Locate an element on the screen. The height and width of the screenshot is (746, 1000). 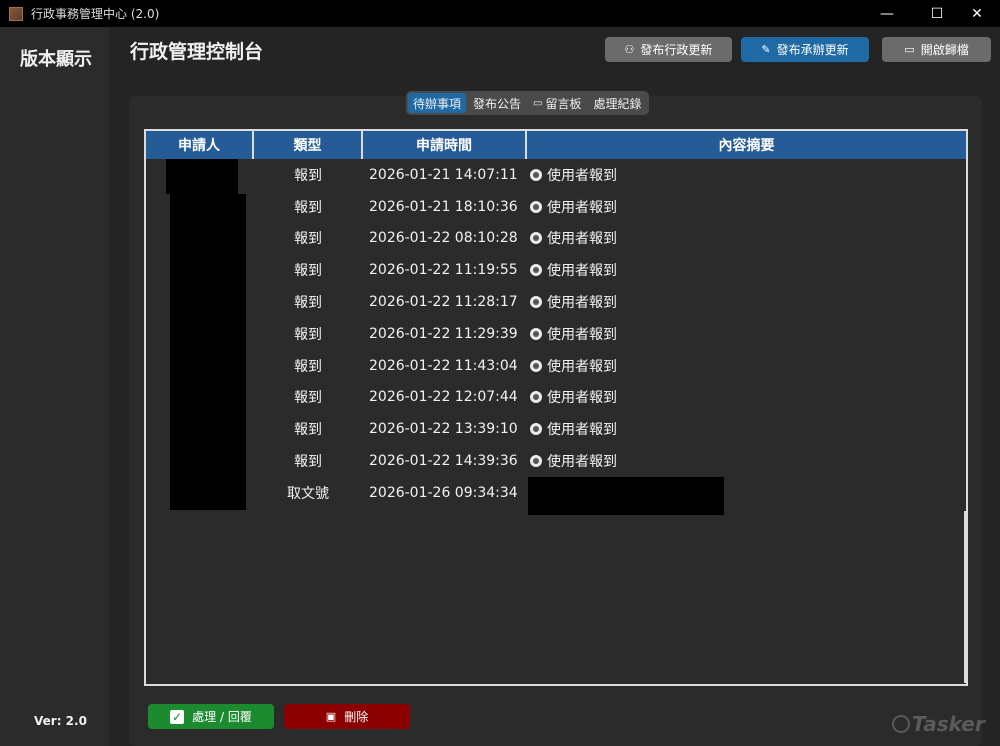
trash-icon: ▣ is located at coordinates (331, 716).